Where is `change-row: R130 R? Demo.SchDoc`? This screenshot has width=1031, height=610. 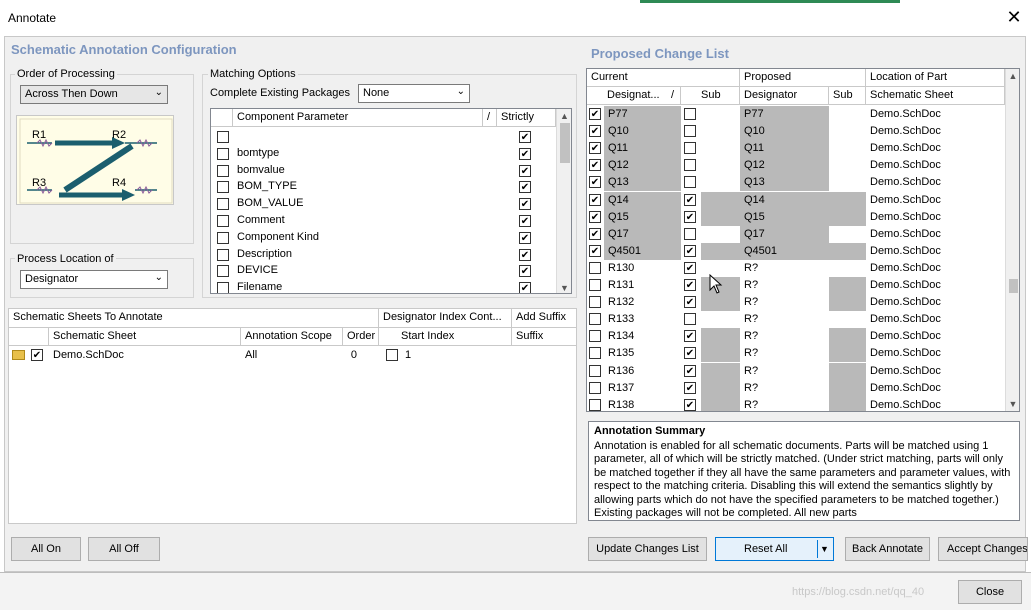 change-row: R130 R? Demo.SchDoc is located at coordinates (796, 268).